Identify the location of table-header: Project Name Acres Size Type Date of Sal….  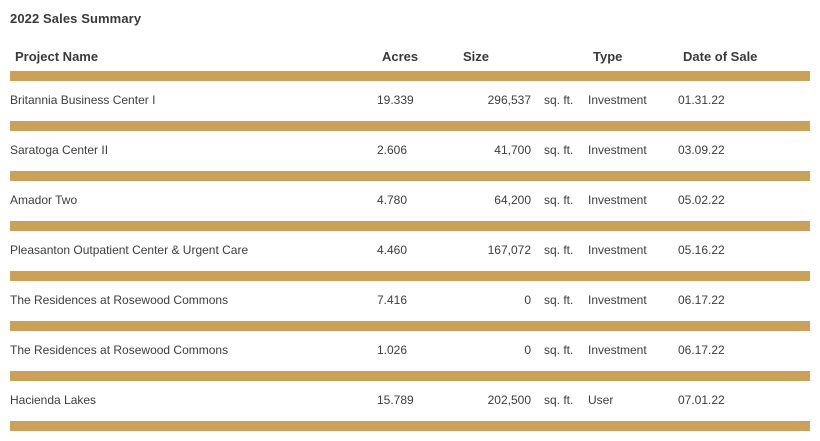
(410, 58).